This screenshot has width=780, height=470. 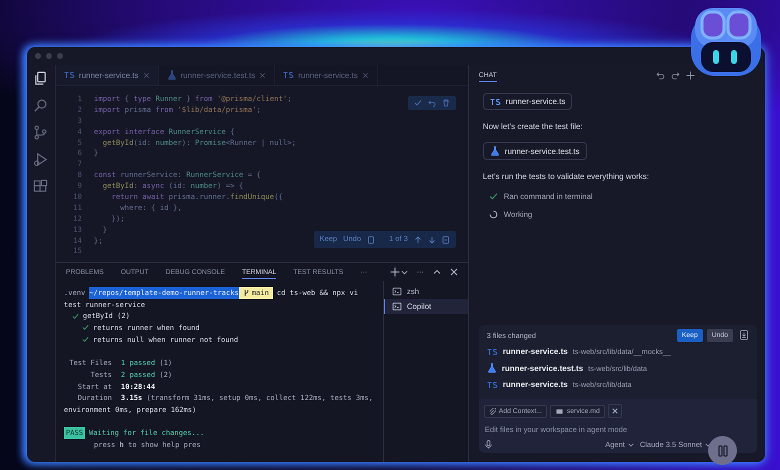 What do you see at coordinates (533, 126) in the screenshot?
I see `chat-message: Now let’s create the test file:` at bounding box center [533, 126].